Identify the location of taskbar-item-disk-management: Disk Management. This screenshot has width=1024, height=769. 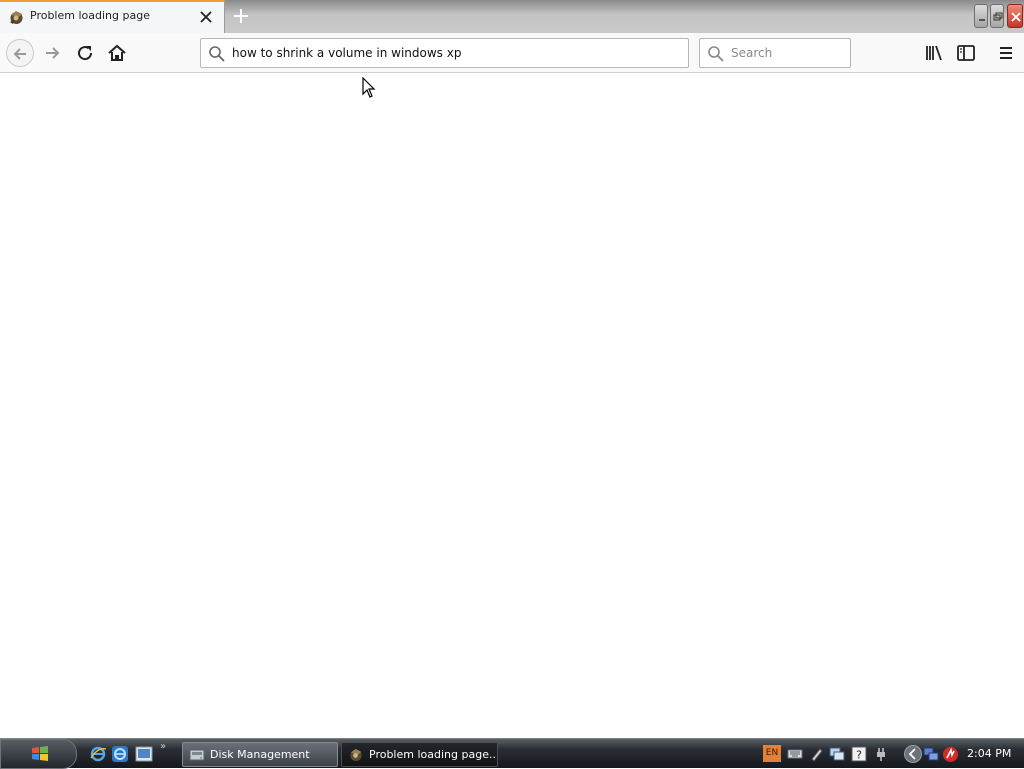
(260, 754).